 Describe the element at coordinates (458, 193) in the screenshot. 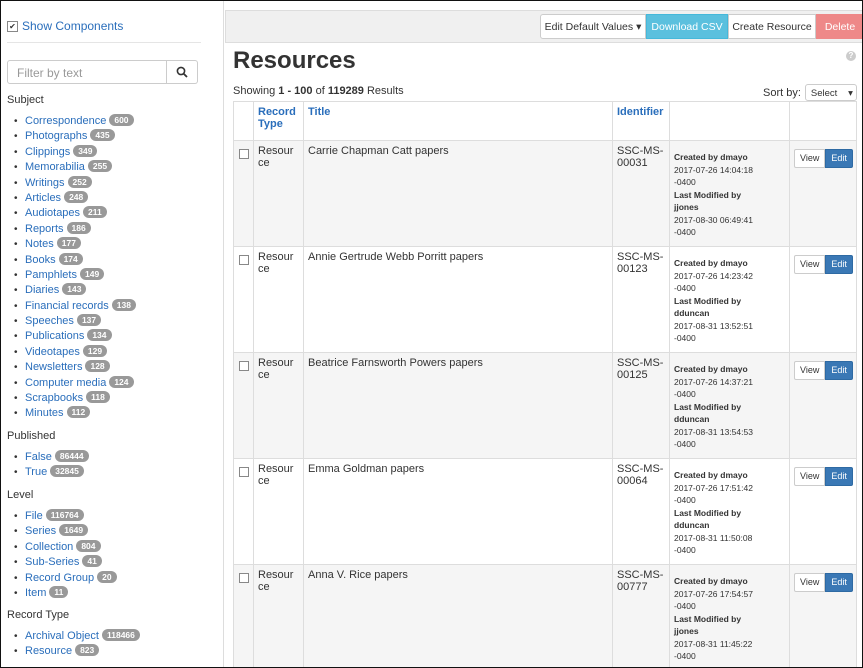

I see `title-cell: Carrie Chapman Catt papers` at that location.